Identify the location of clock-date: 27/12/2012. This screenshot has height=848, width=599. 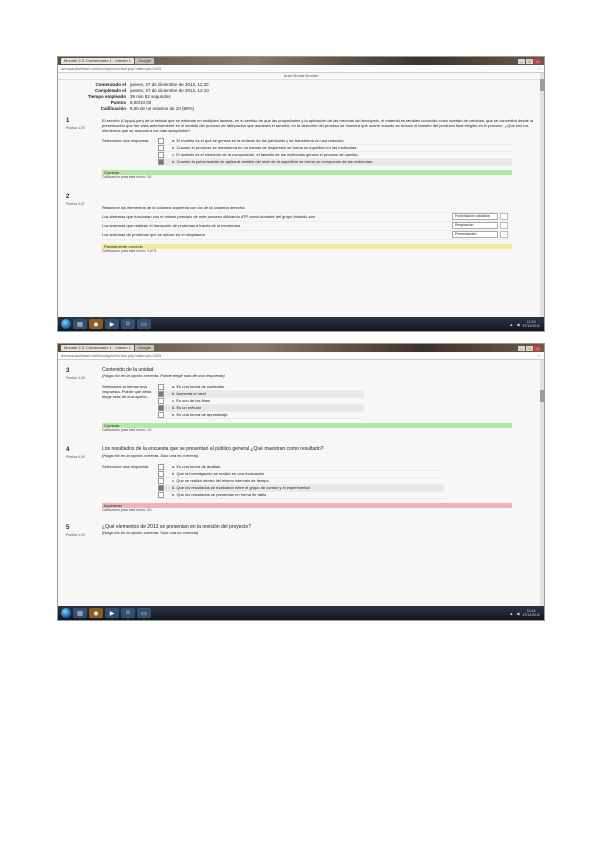
(531, 615).